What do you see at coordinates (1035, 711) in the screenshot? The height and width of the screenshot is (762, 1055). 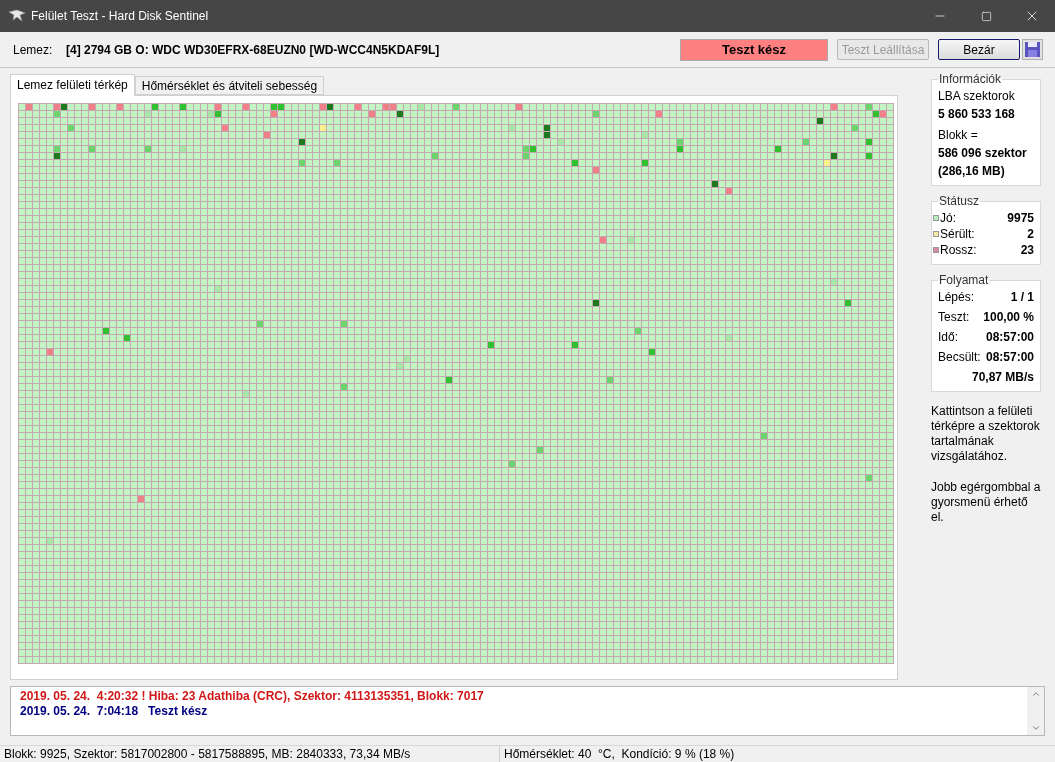 I see `scrollbar` at bounding box center [1035, 711].